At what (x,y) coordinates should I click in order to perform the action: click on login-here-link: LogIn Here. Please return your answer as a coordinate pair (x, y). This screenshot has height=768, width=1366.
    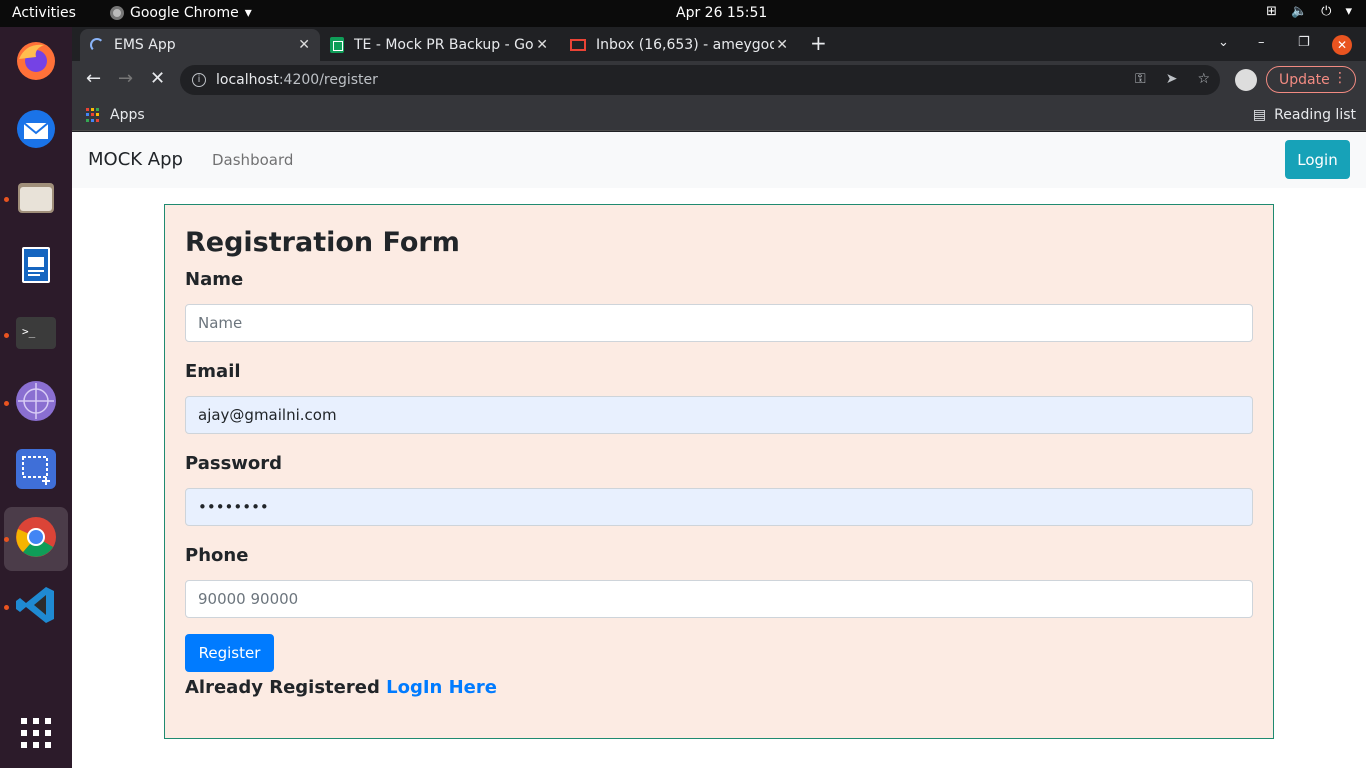
    Looking at the image, I should click on (441, 687).